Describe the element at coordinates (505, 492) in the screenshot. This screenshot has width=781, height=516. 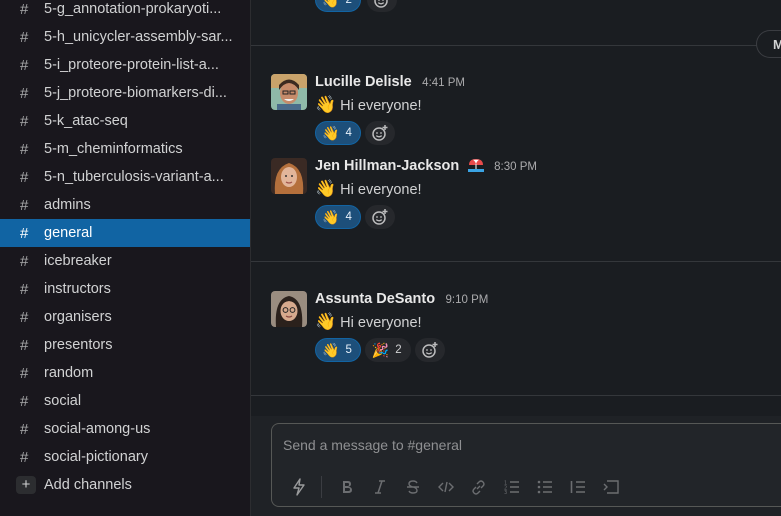
I see `svg-text: 3` at that location.